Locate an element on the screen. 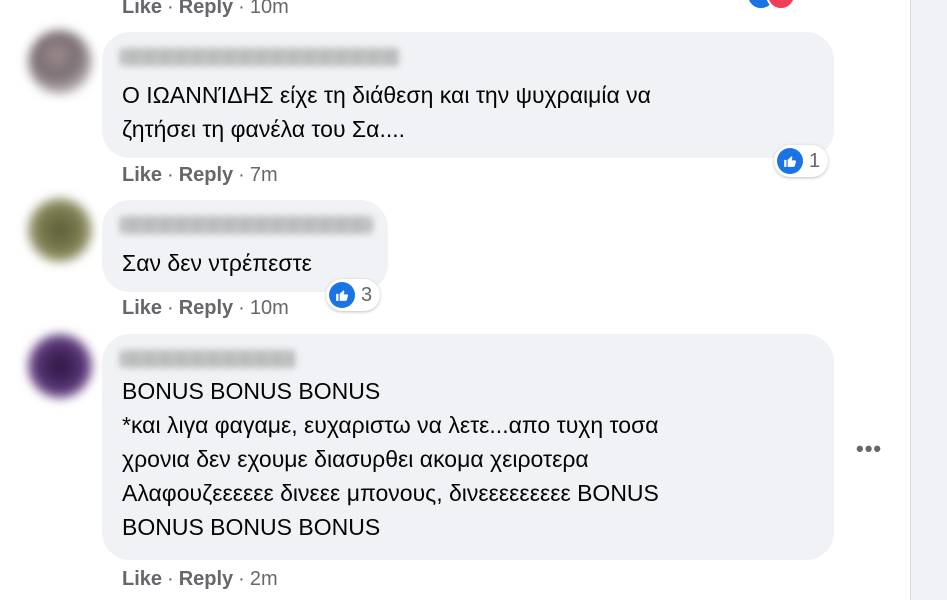 This screenshot has width=947, height=600. comment-time: 7m is located at coordinates (263, 175).